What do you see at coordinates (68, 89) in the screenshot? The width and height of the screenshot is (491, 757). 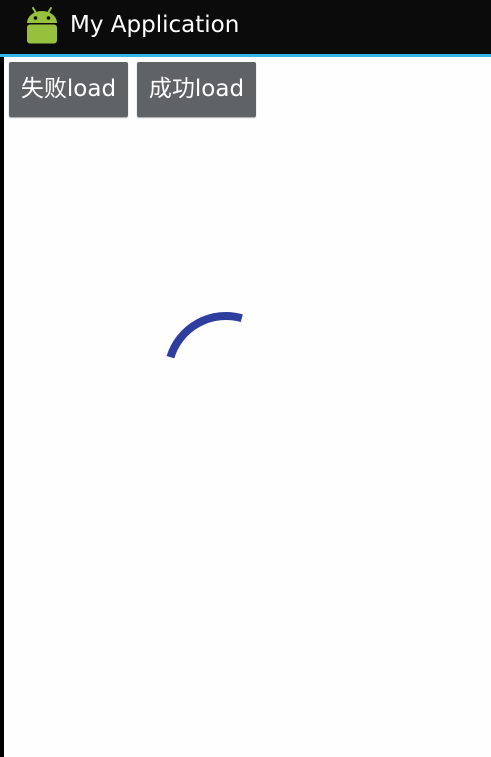 I see `fail-load-button: 失败load` at bounding box center [68, 89].